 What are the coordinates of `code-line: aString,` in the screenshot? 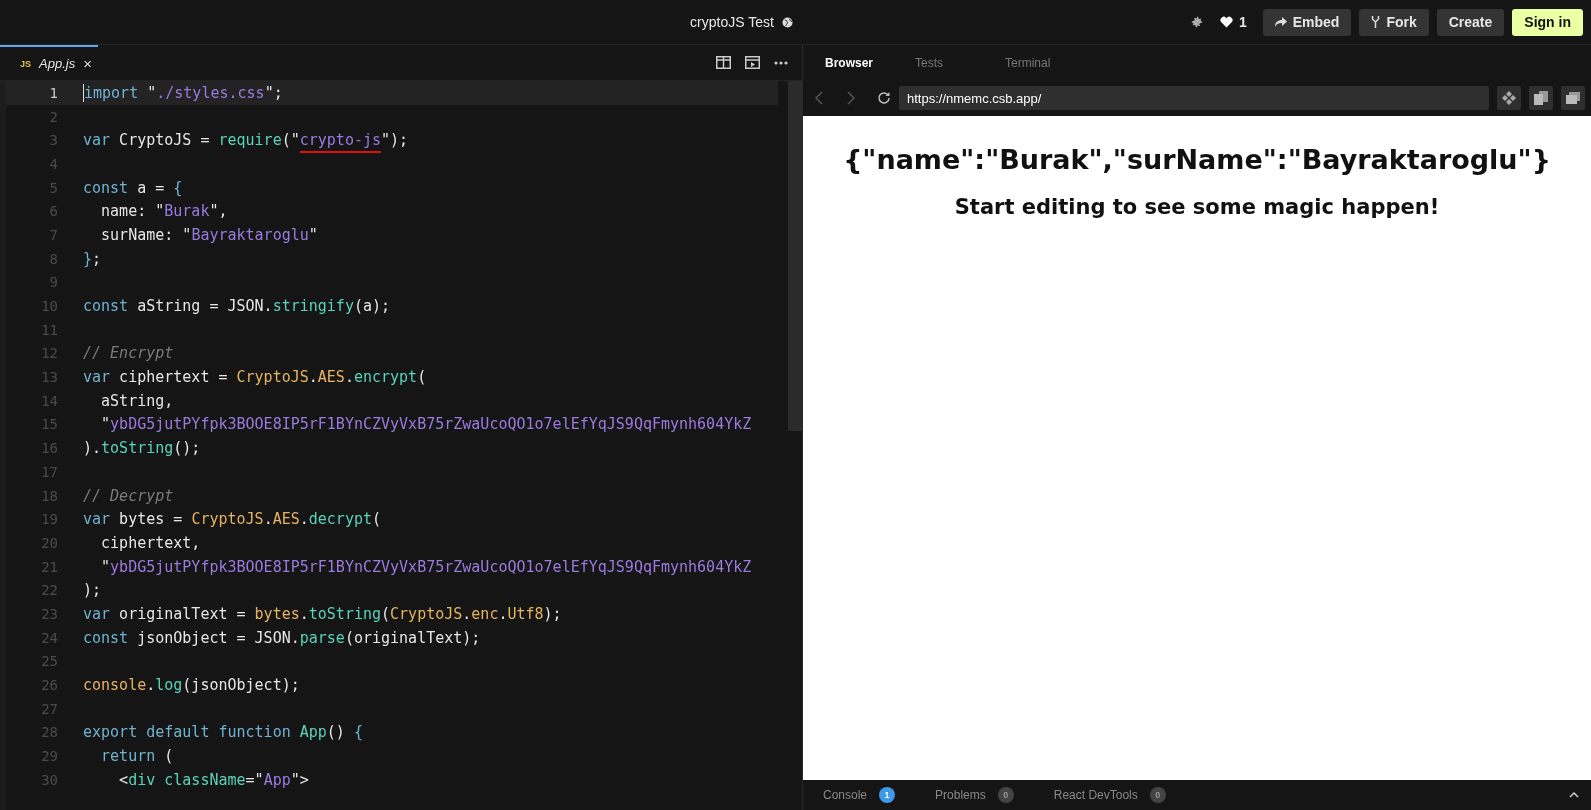 It's located at (137, 400).